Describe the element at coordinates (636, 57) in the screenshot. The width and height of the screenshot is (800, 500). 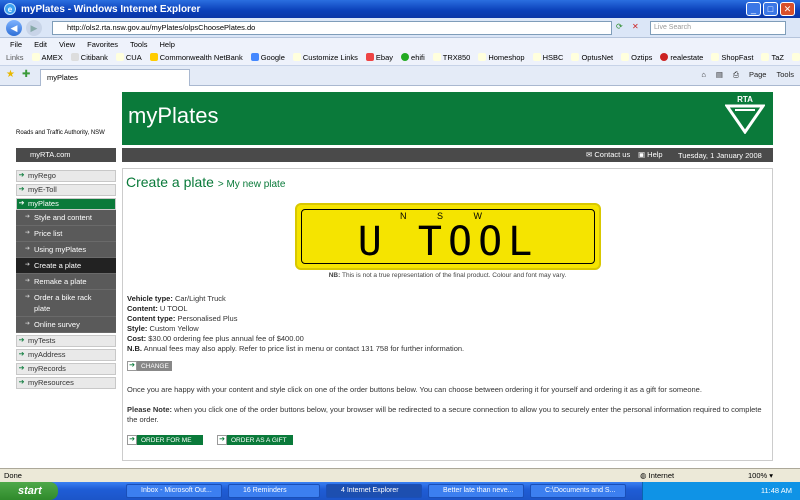
I see `link-oztips: Oztips` at that location.